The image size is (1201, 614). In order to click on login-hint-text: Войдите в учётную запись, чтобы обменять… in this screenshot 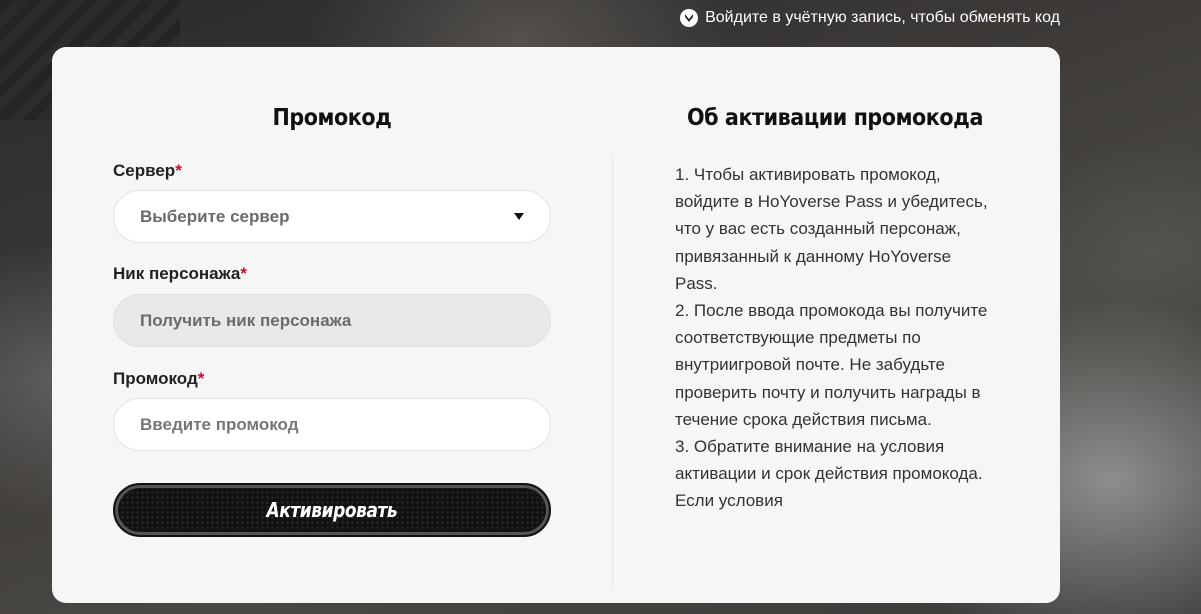, I will do `click(882, 17)`.